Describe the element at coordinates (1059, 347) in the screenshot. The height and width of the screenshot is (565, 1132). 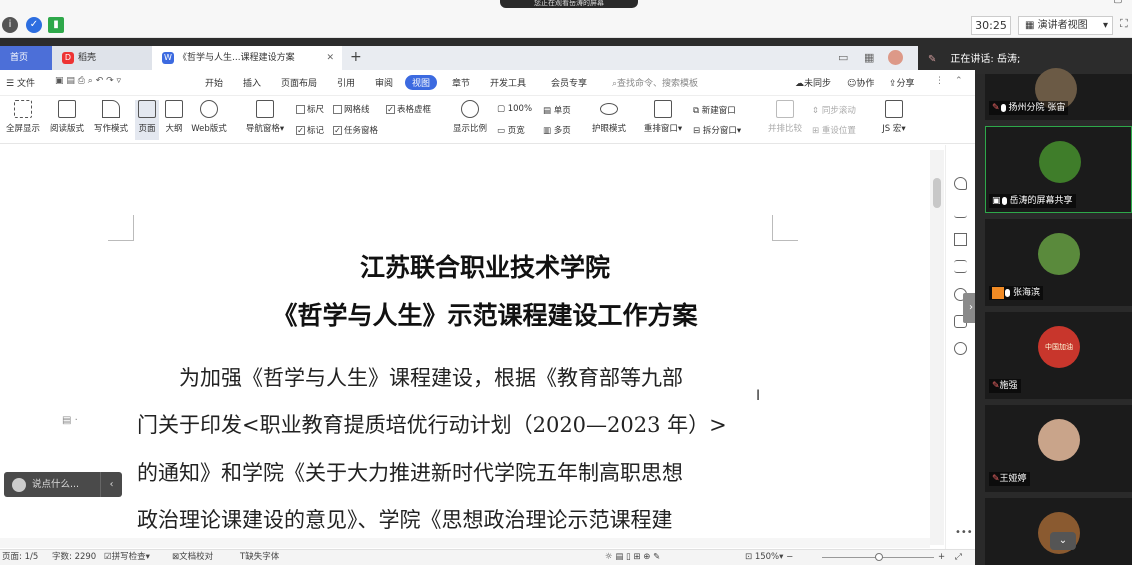
I see `participant-avatar: 中国加油` at that location.